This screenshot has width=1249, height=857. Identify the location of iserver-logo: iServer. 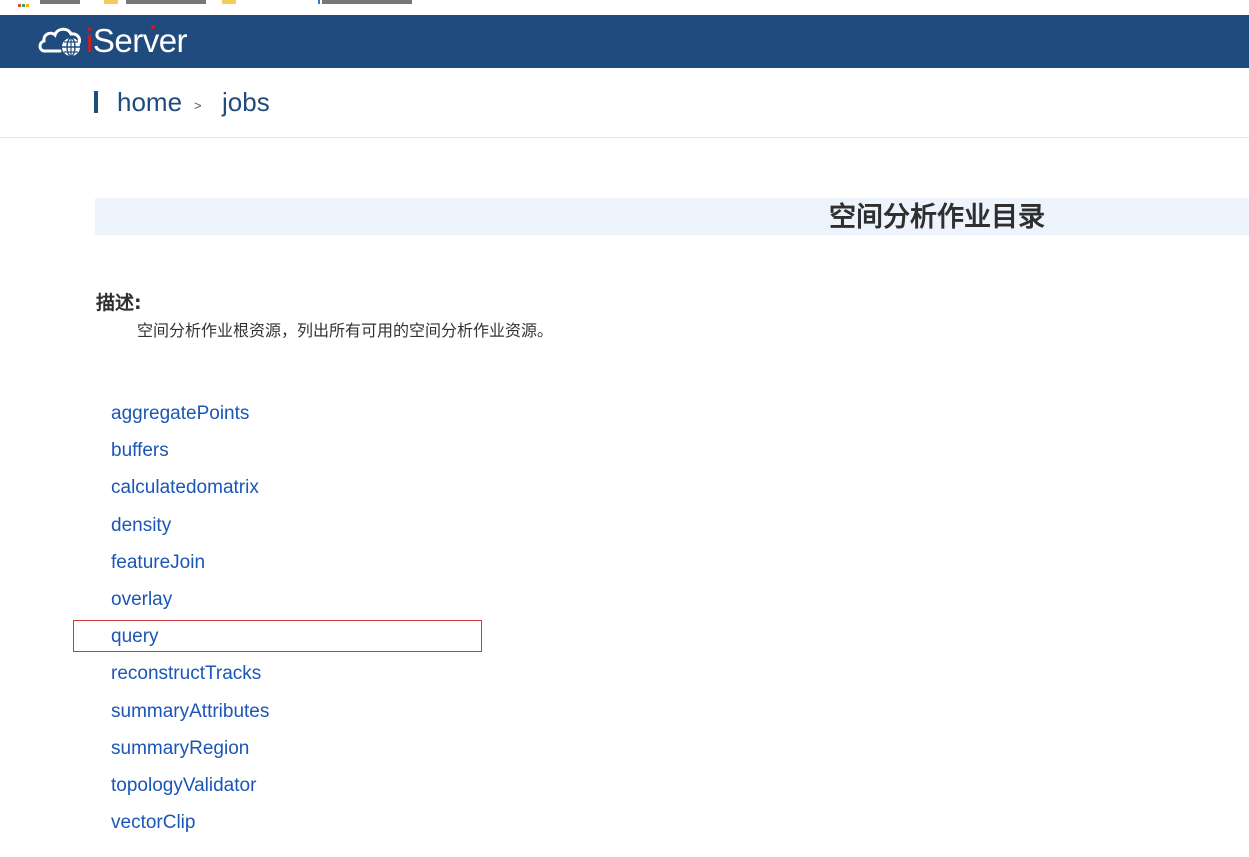
(112, 40).